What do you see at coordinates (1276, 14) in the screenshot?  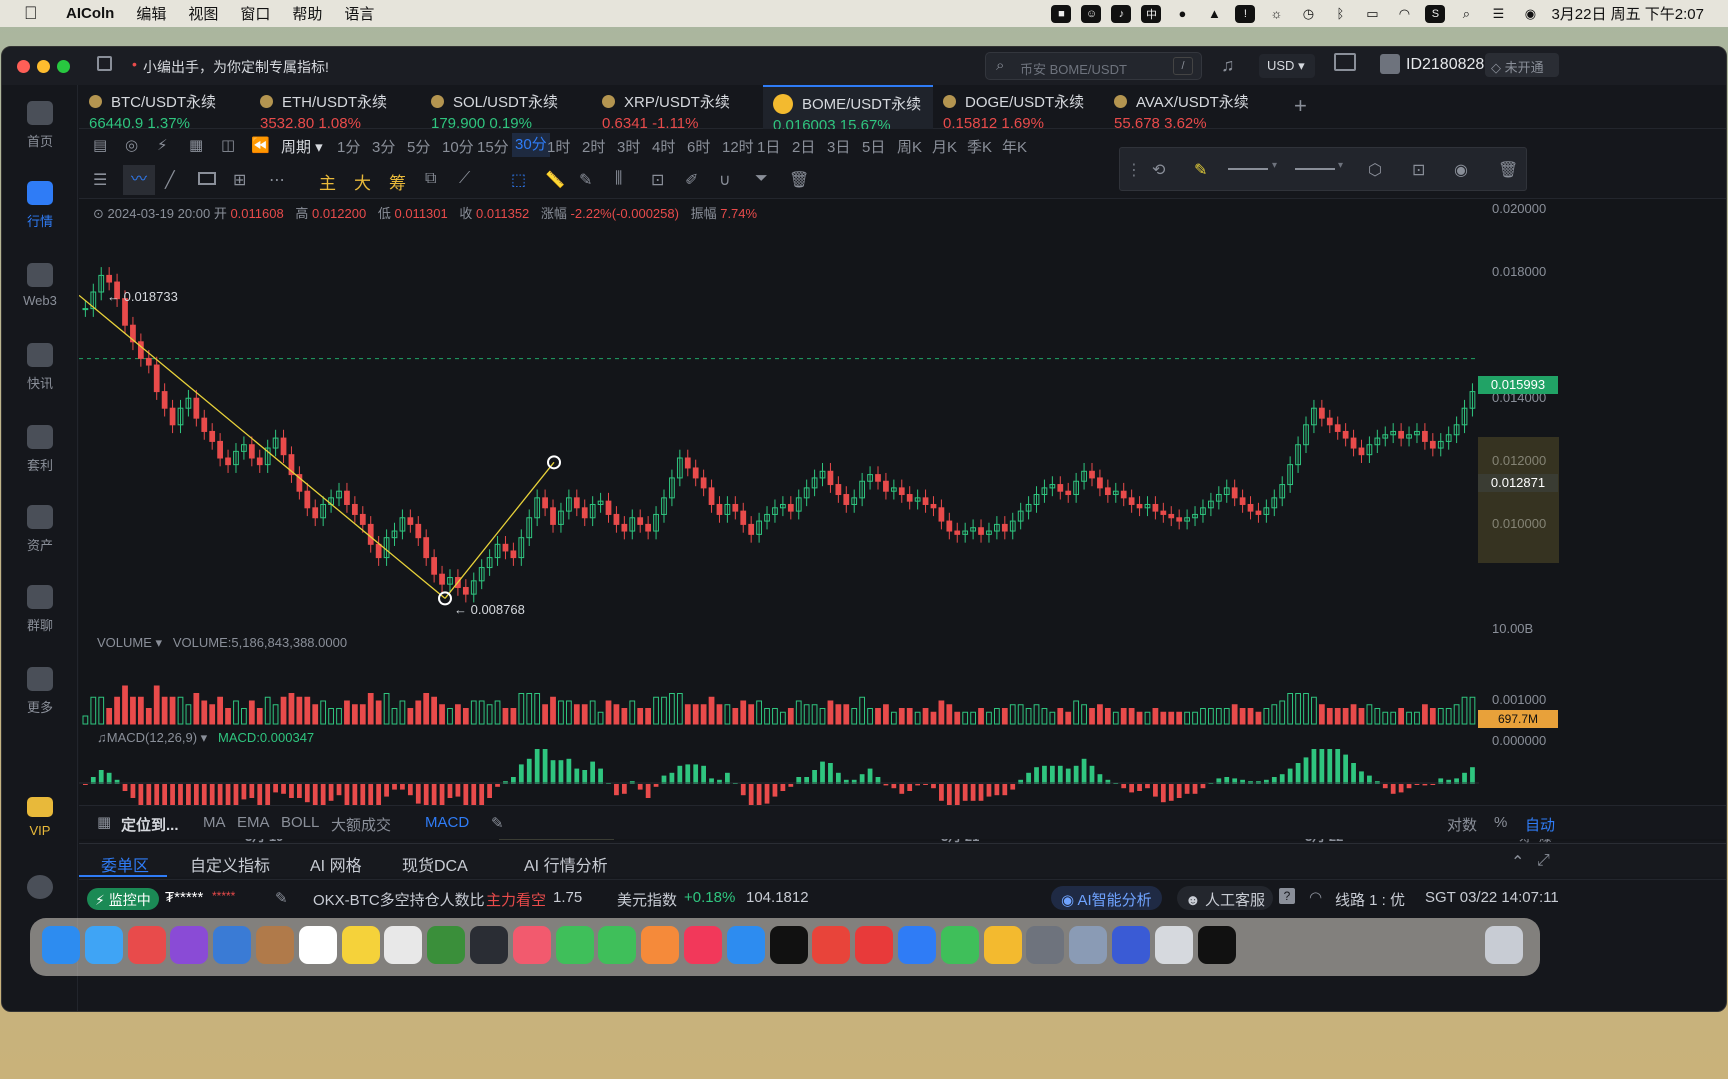 I see `brightness-icon: ☼` at bounding box center [1276, 14].